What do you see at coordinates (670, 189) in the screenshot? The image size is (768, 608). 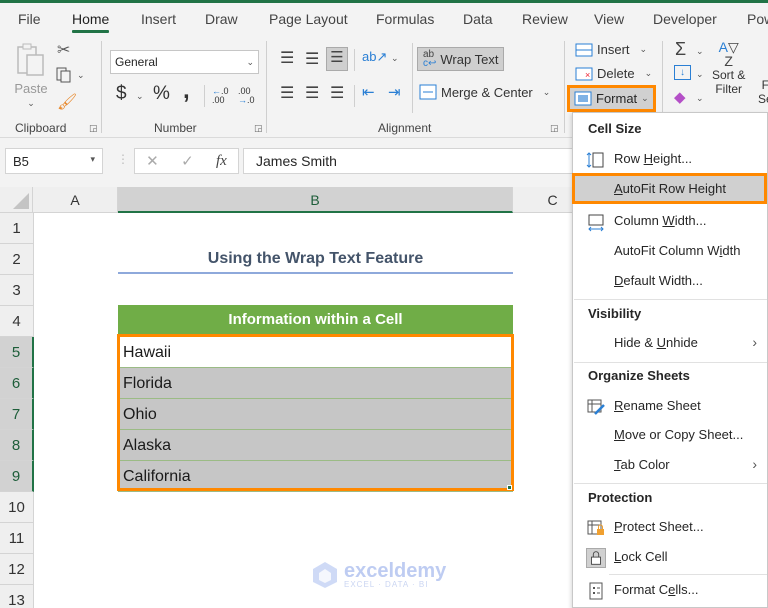 I see `menu-item-autofit-row-height: AutoFit Row Height` at bounding box center [670, 189].